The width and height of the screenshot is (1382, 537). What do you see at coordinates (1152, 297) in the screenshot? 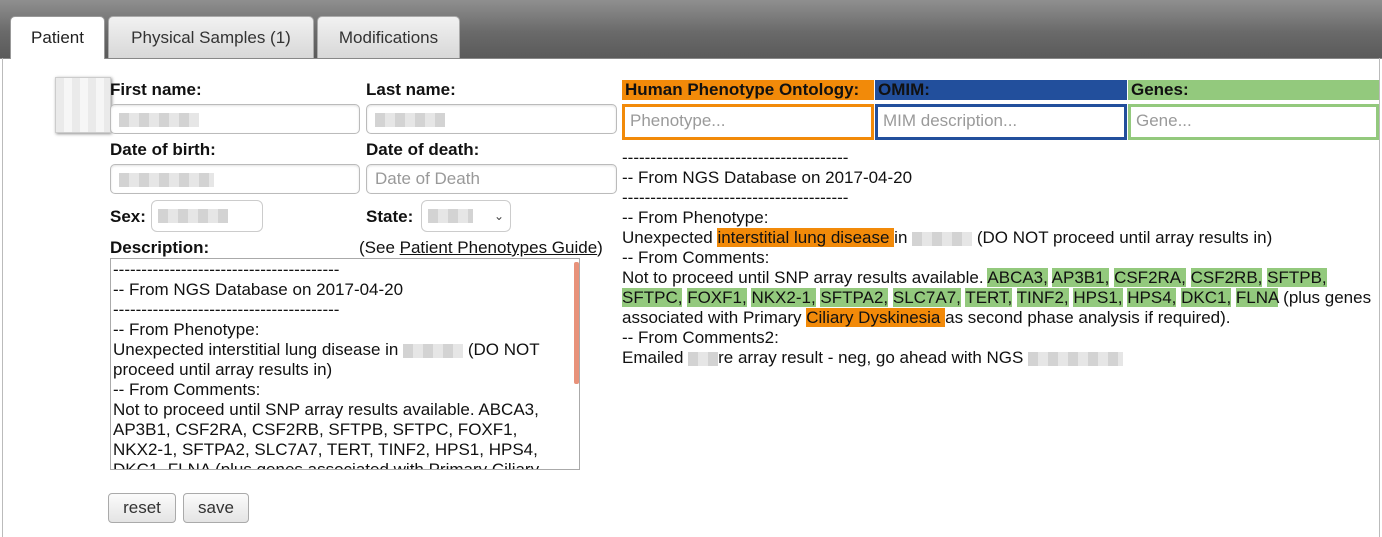
I see `gene-highlight: HPS4,` at bounding box center [1152, 297].